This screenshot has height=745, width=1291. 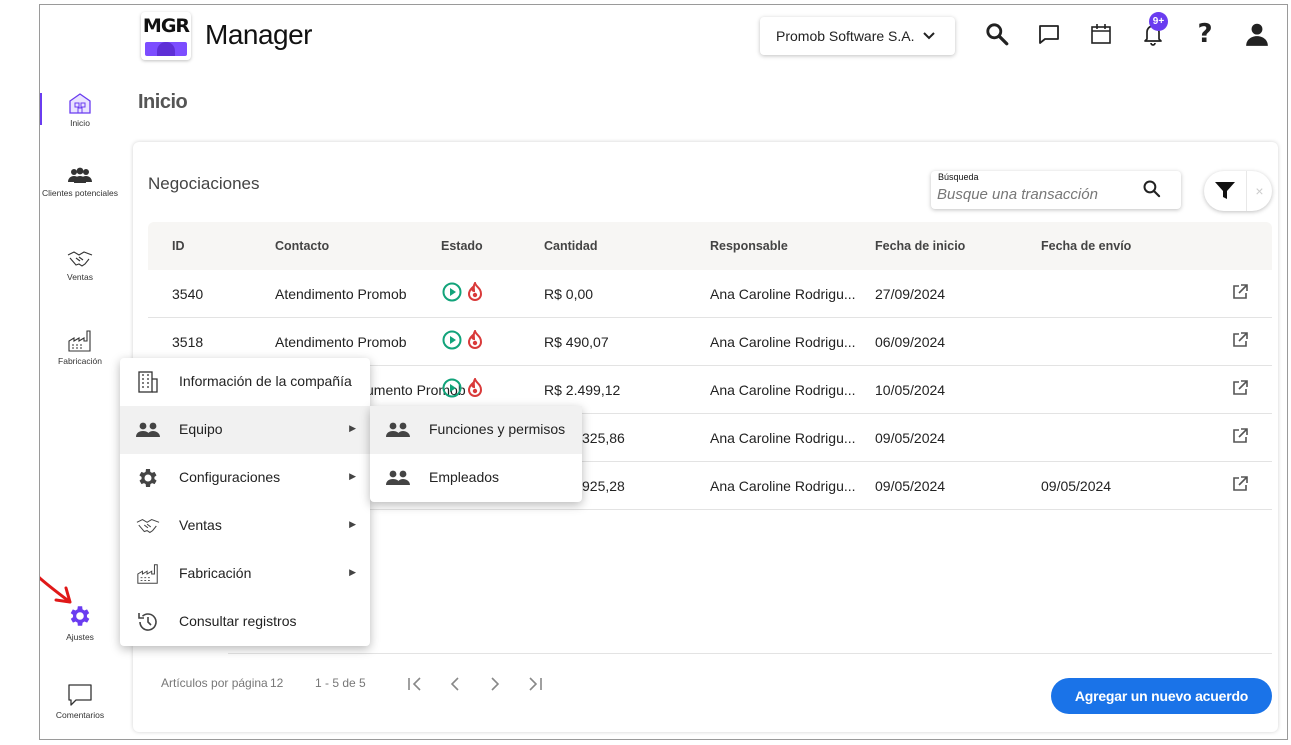 I want to click on app-logo: MGR, so click(x=166, y=36).